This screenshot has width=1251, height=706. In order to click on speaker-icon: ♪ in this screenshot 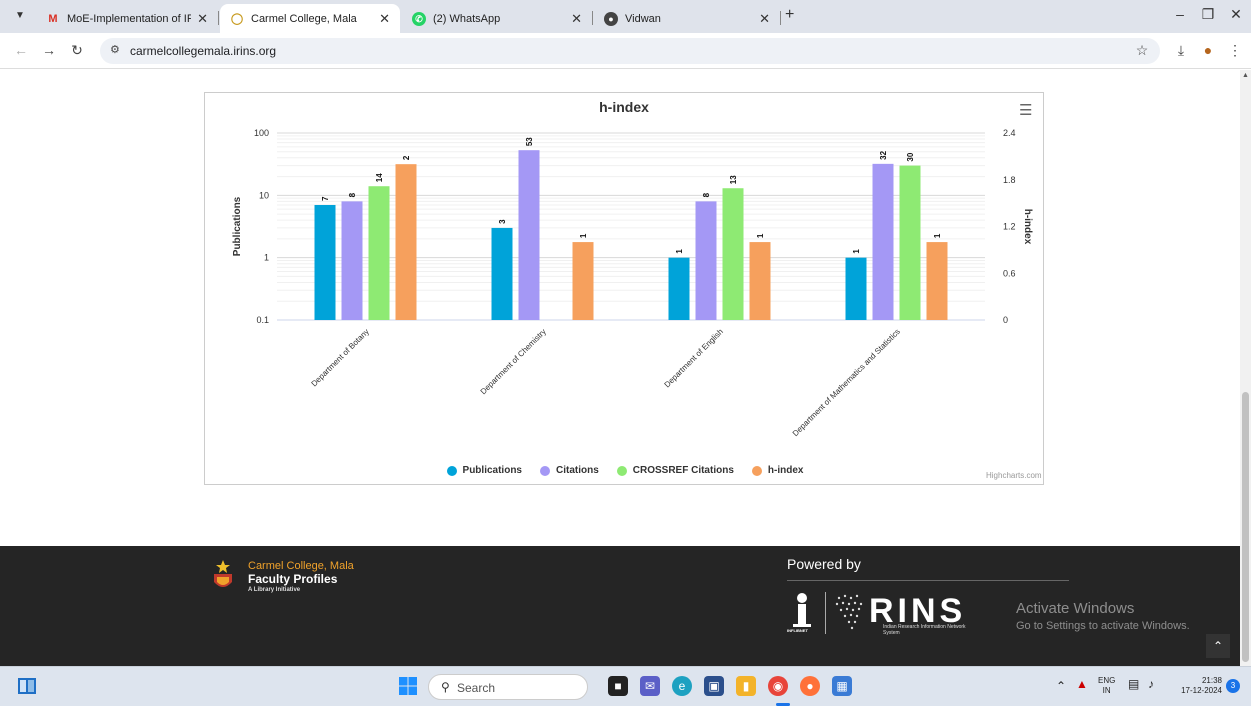, I will do `click(1151, 684)`.